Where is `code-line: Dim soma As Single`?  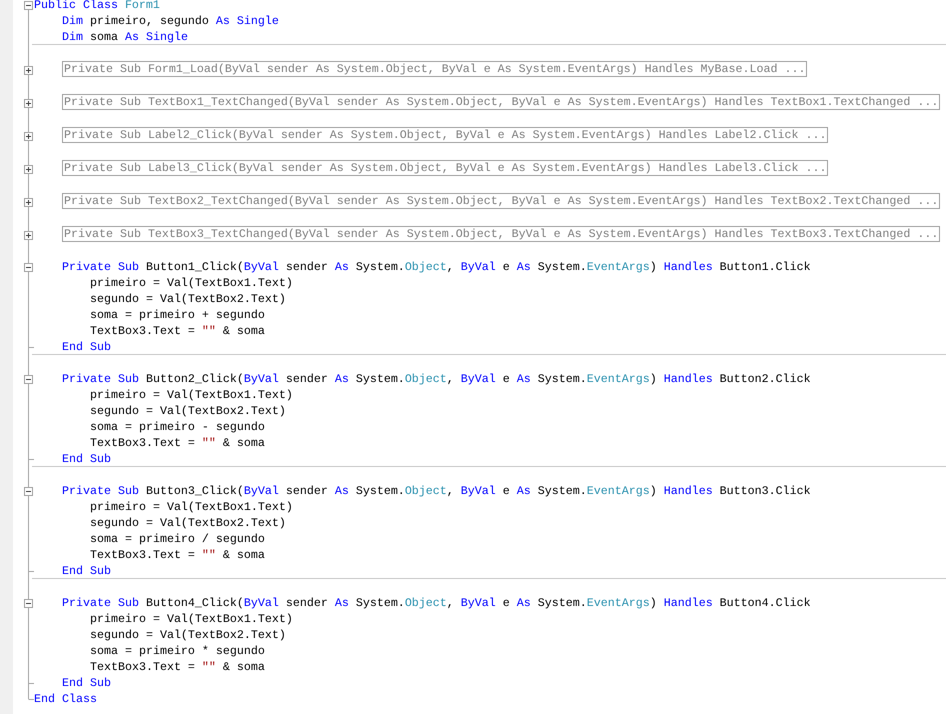 code-line: Dim soma As Single is located at coordinates (125, 37).